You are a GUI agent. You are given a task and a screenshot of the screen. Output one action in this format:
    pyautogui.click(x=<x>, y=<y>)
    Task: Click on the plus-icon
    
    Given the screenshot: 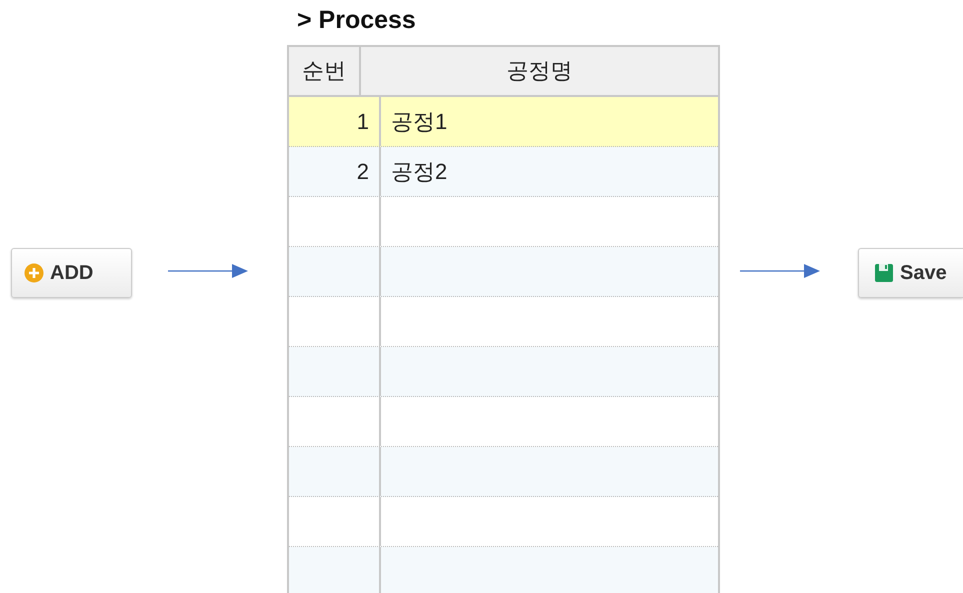 What is the action you would take?
    pyautogui.click(x=34, y=273)
    